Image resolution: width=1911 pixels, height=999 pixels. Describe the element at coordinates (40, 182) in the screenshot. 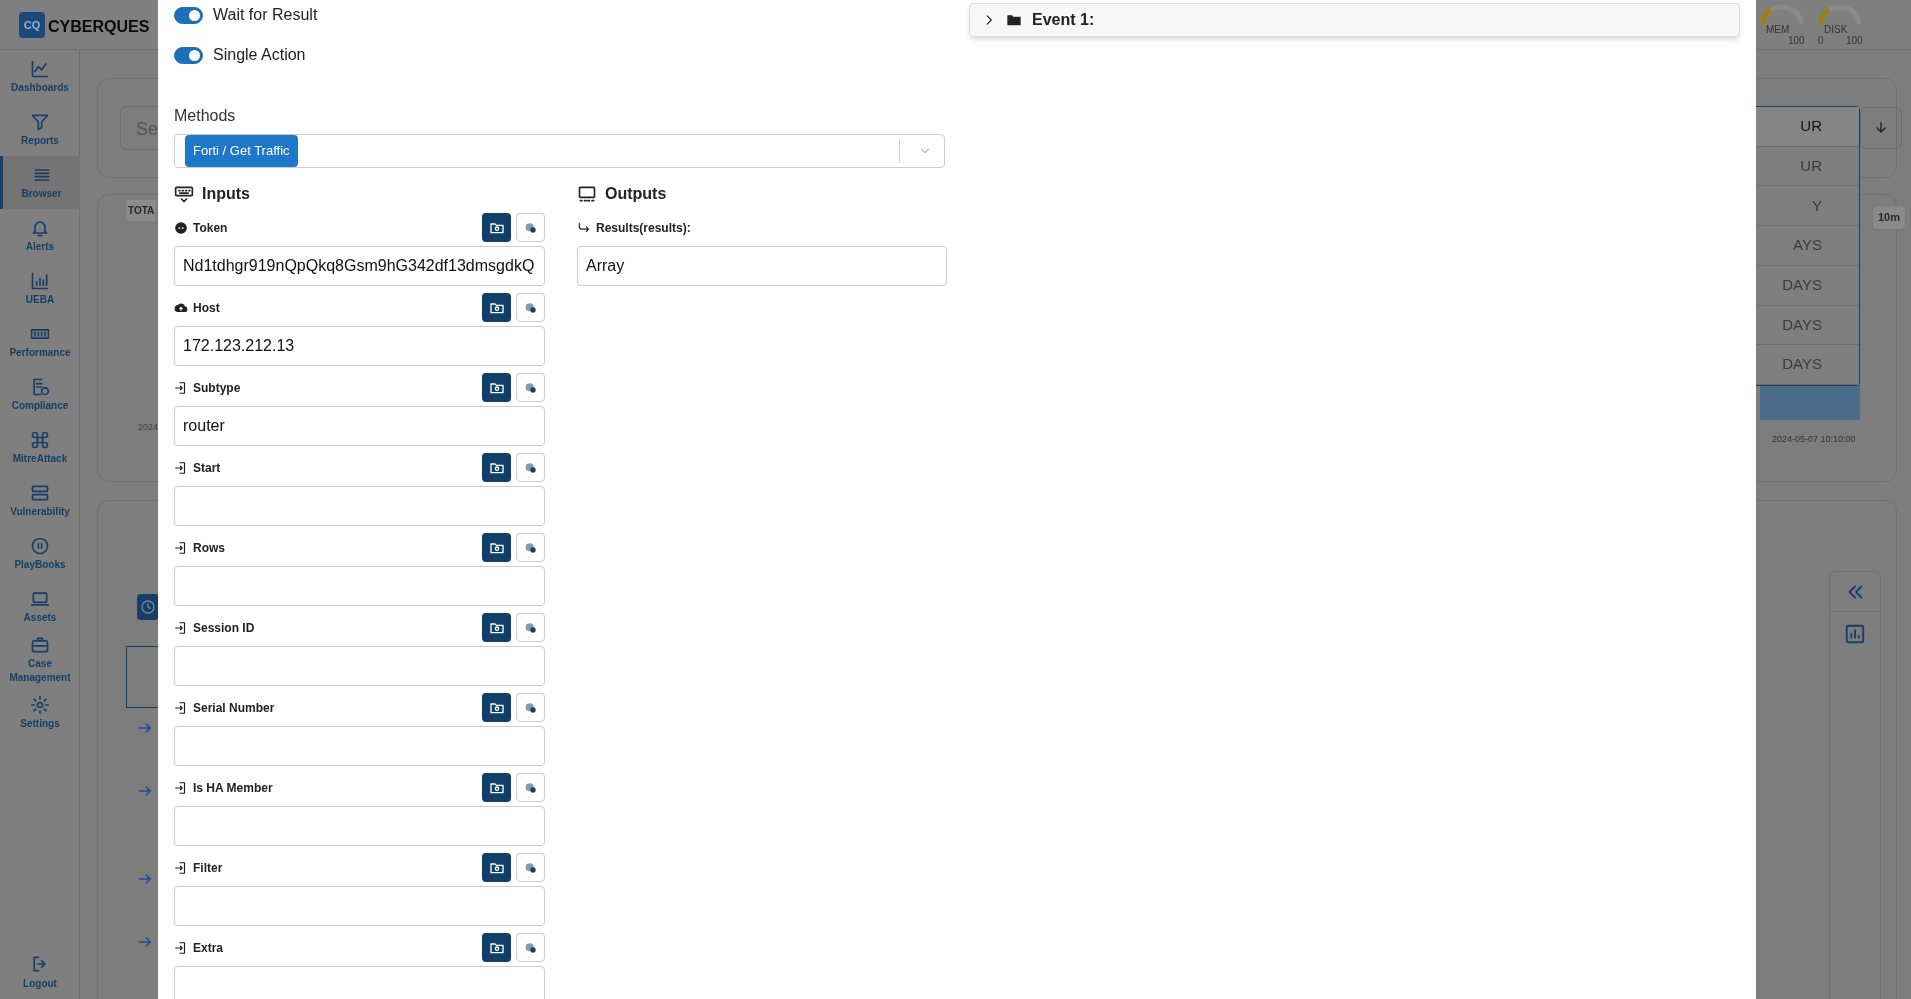

I see `sidebar-item: Browser` at that location.